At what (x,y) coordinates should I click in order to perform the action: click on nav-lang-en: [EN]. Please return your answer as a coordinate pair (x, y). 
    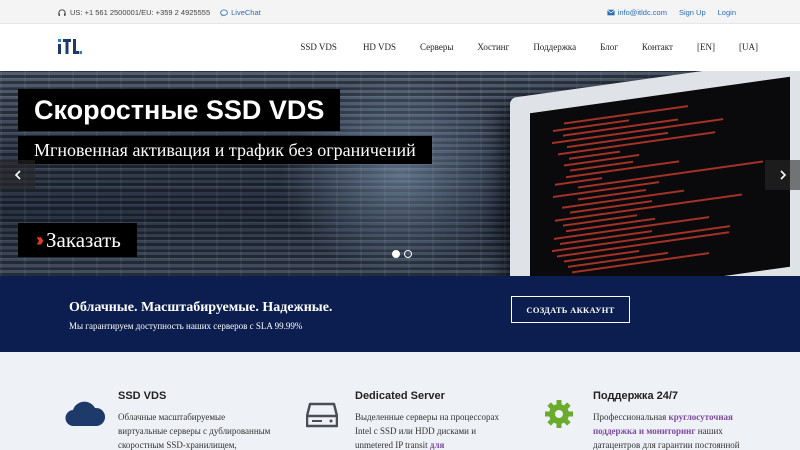
    Looking at the image, I should click on (706, 47).